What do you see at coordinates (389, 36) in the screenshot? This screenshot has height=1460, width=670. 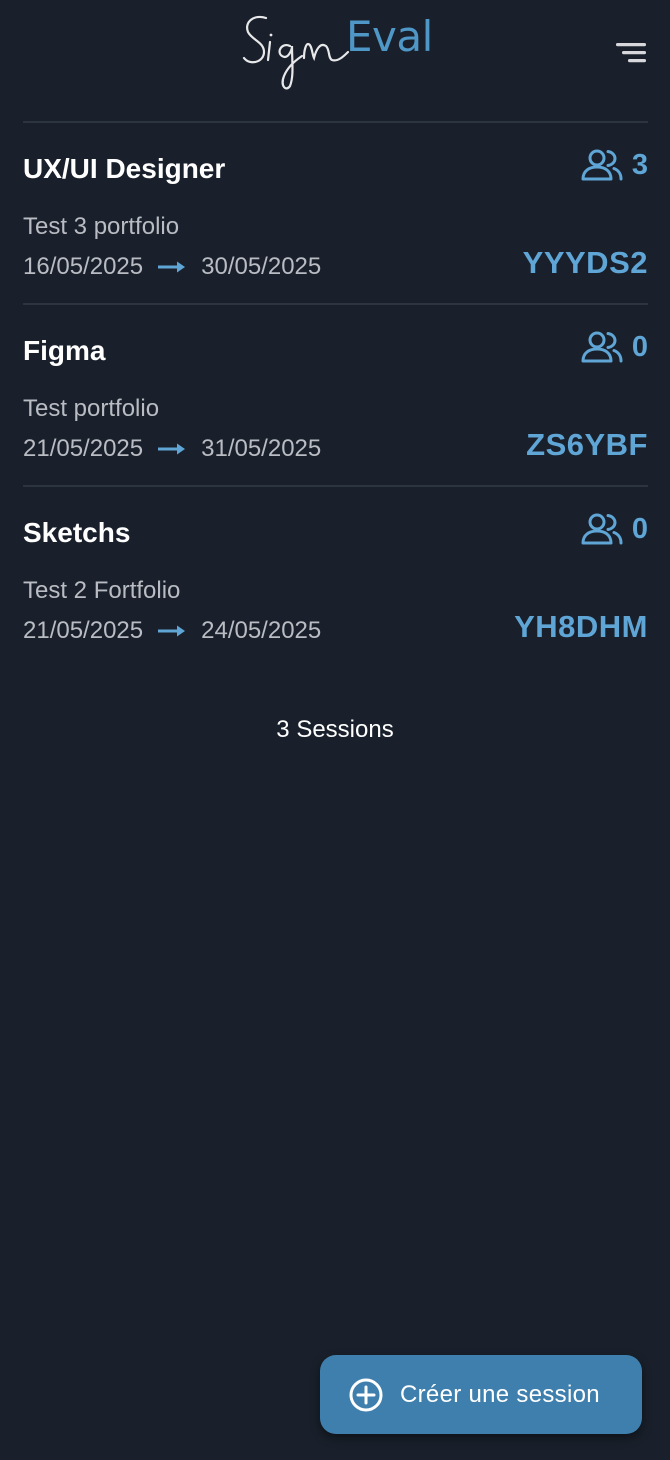 I see `logo-text: Eval` at bounding box center [389, 36].